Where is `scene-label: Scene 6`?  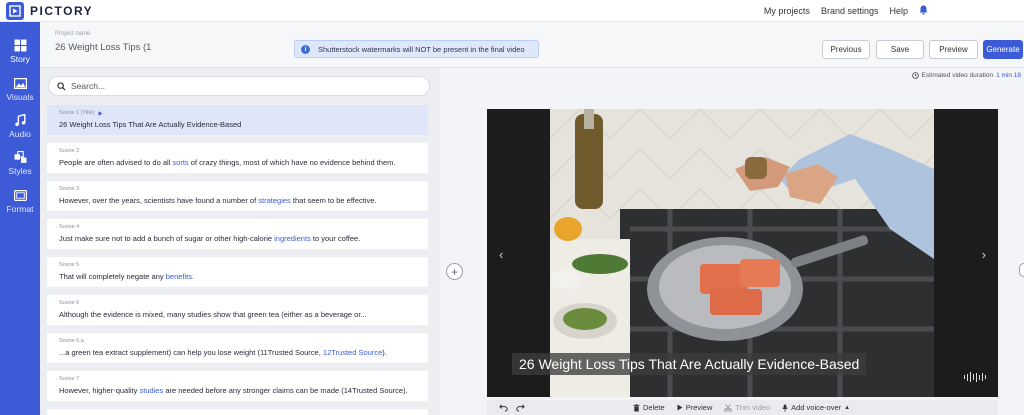 scene-label: Scene 6 is located at coordinates (69, 303).